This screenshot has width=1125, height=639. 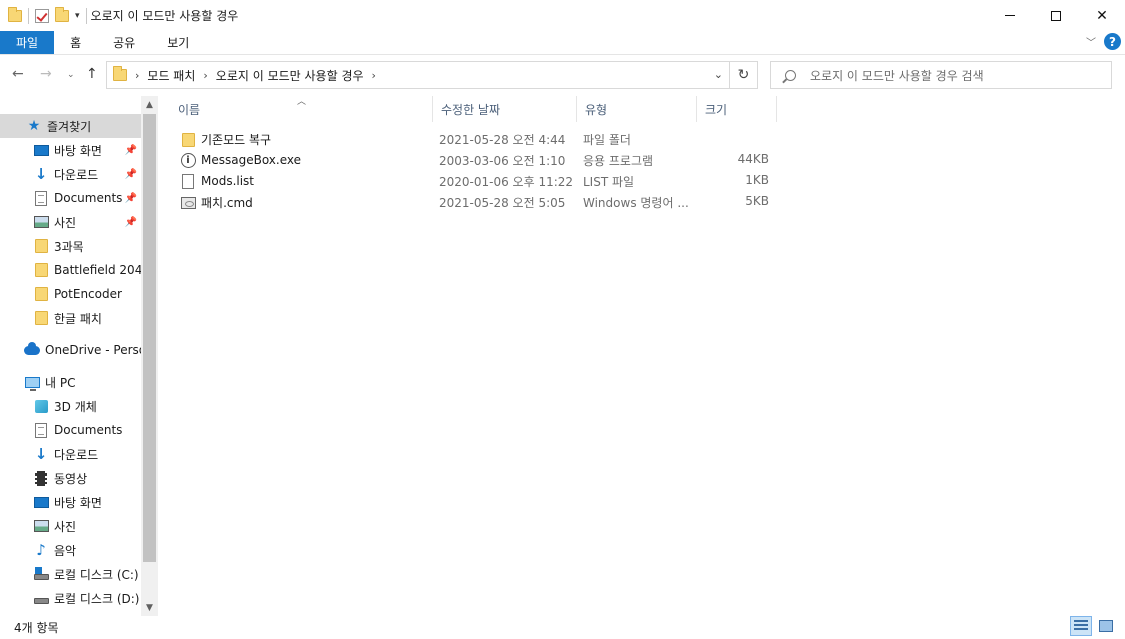 I want to click on desktop-icon, so click(x=41, y=150).